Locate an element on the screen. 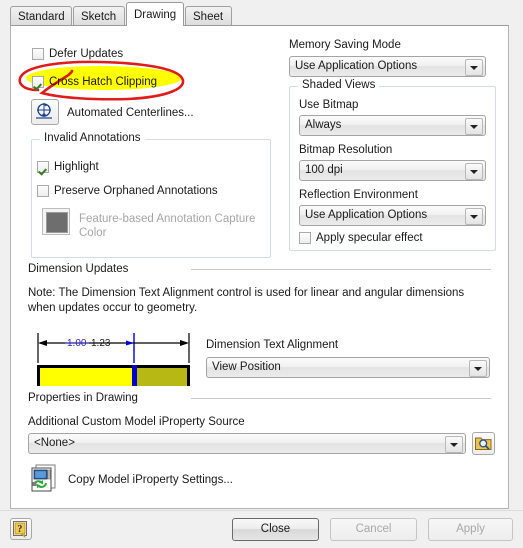 Image resolution: width=523 pixels, height=548 pixels. close-button-label: Close is located at coordinates (275, 529).